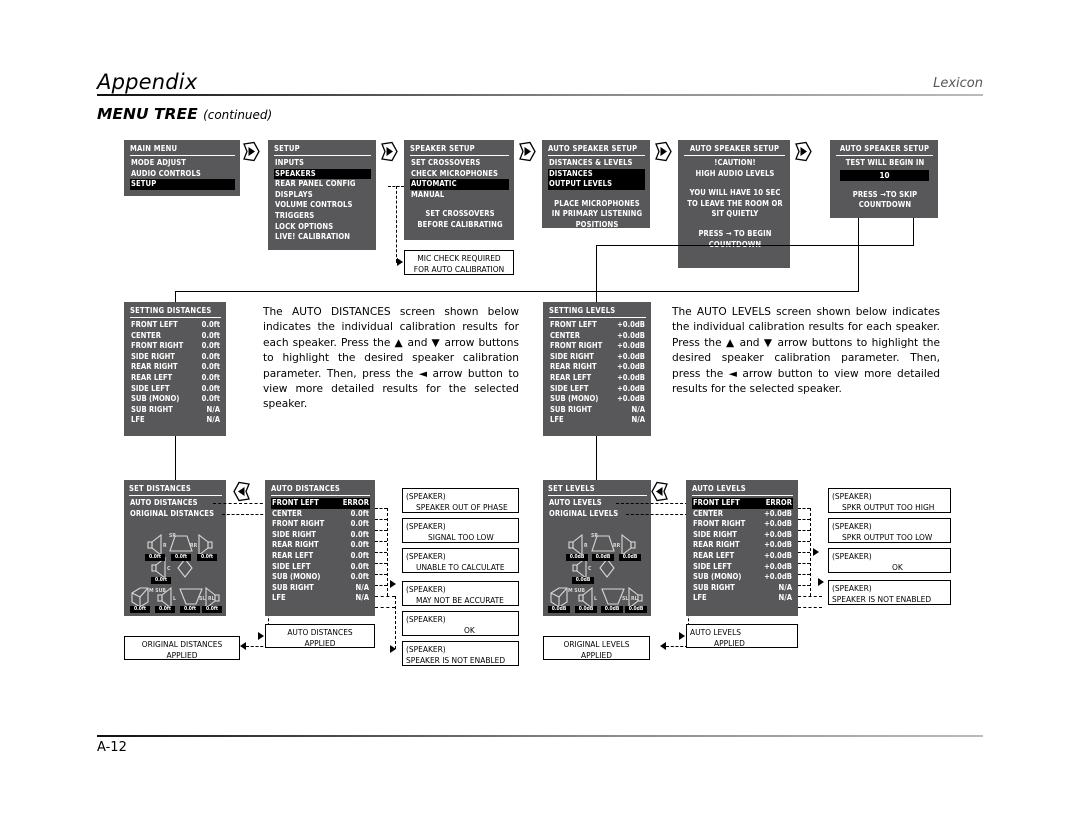 This screenshot has height=834, width=1080. What do you see at coordinates (596, 174) in the screenshot?
I see `menu-item-distances: DISTANCES` at bounding box center [596, 174].